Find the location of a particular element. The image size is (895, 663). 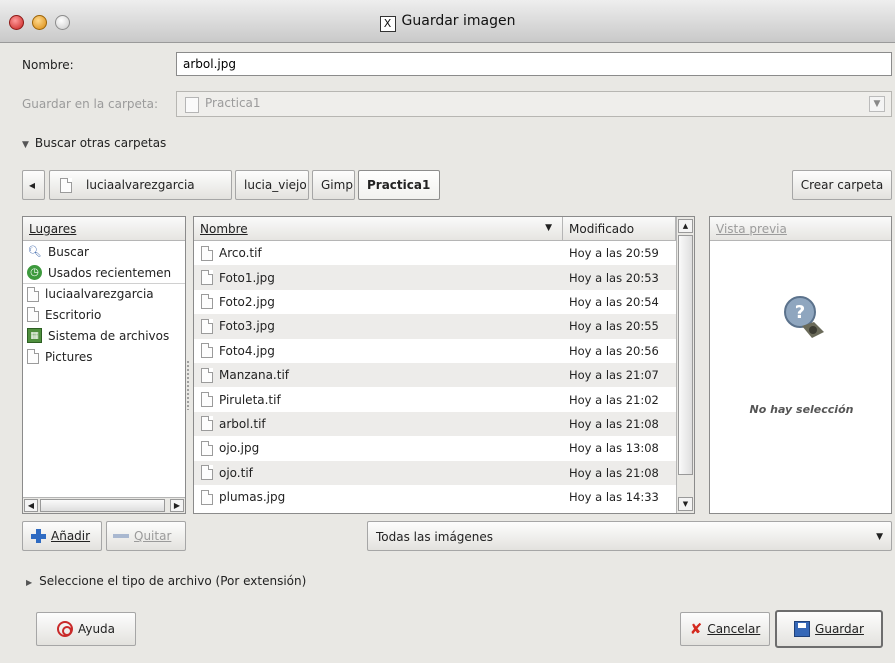

place-recent: ◷ Usados recientemen is located at coordinates (104, 272).